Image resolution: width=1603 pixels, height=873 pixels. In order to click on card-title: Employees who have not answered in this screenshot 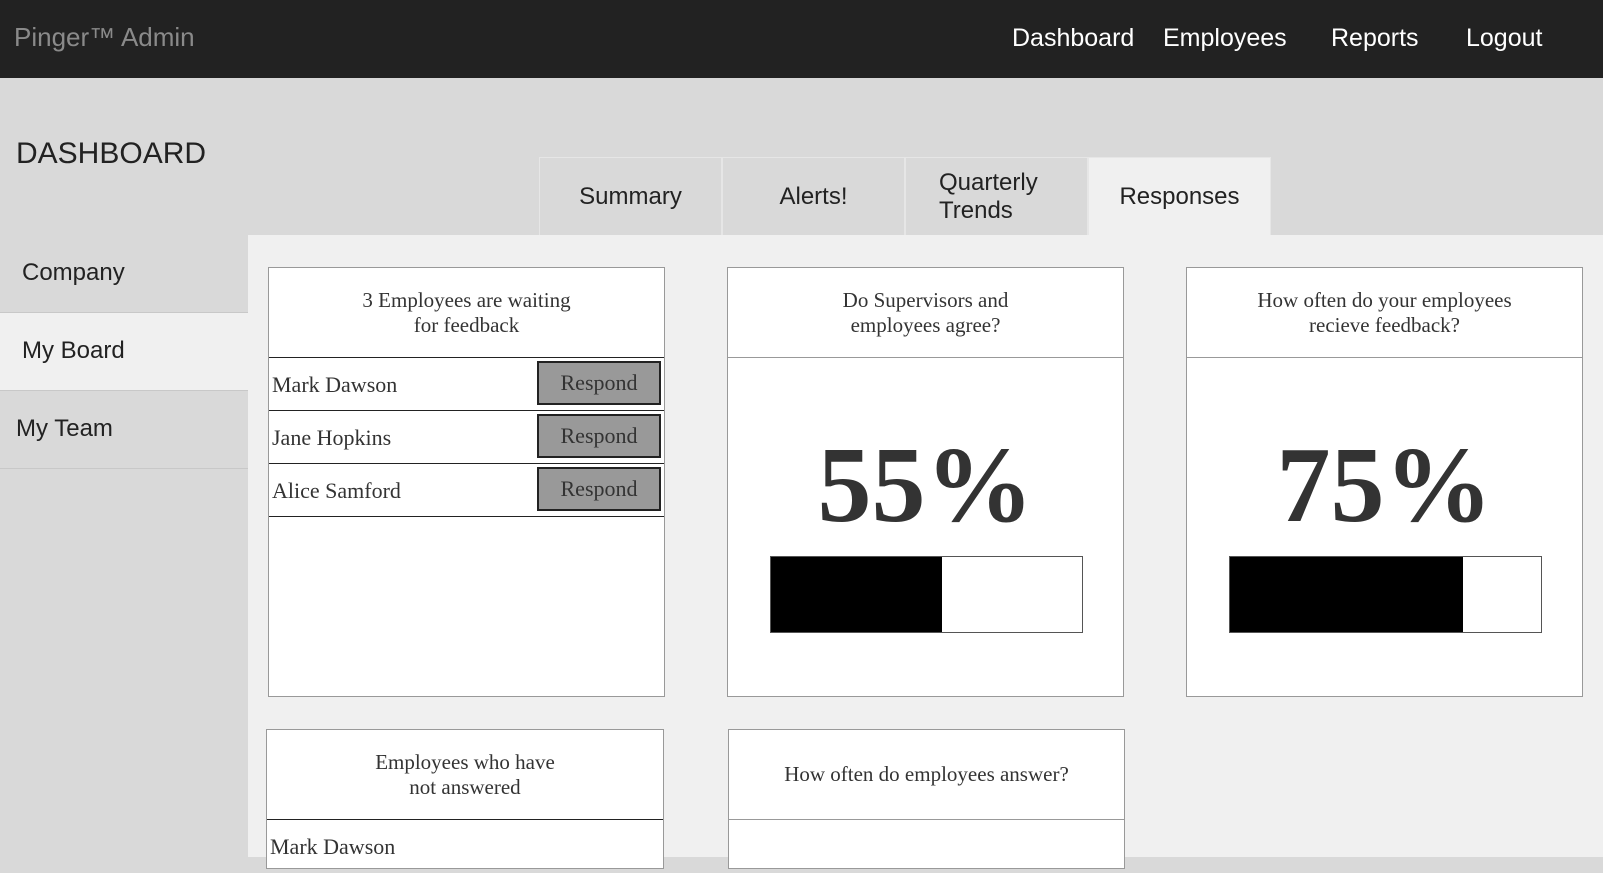, I will do `click(465, 774)`.